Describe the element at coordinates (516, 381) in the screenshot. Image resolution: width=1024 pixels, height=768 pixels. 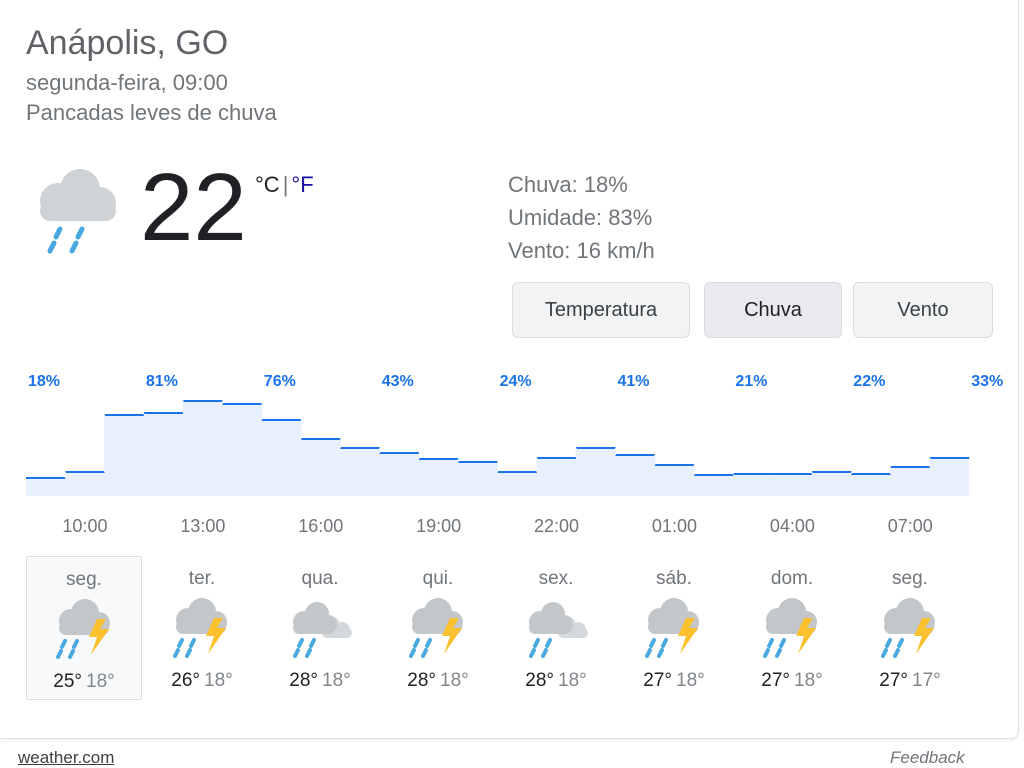
I see `chart-value-label: 24%` at that location.